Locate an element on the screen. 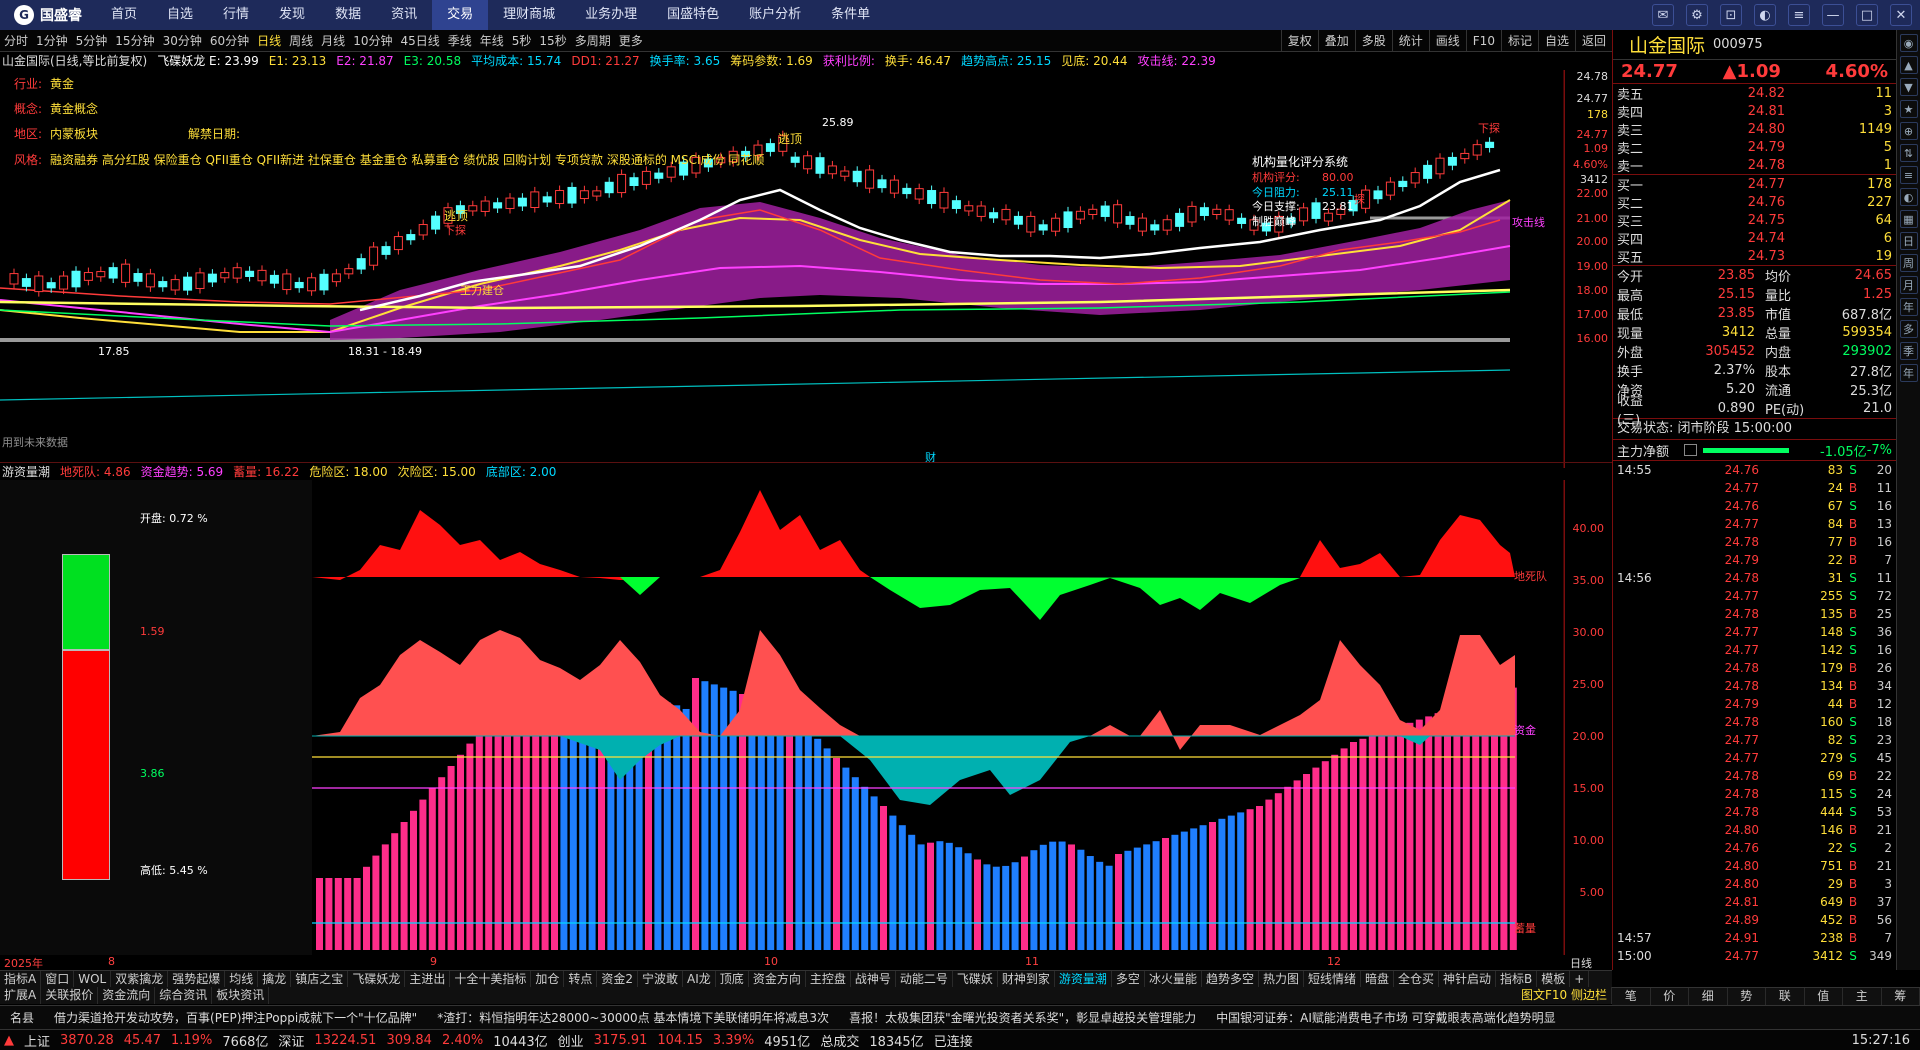 Image resolution: width=1920 pixels, height=1050 pixels. right-tab: 联 is located at coordinates (1785, 996).